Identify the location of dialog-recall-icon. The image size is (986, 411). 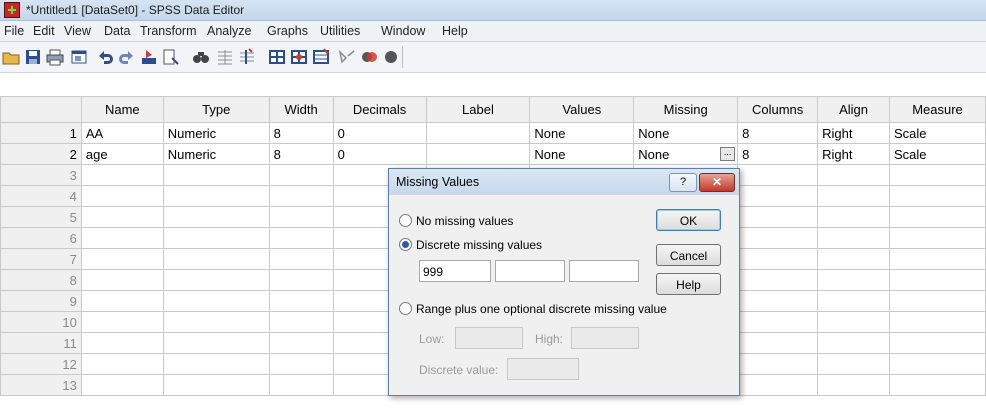
(79, 57).